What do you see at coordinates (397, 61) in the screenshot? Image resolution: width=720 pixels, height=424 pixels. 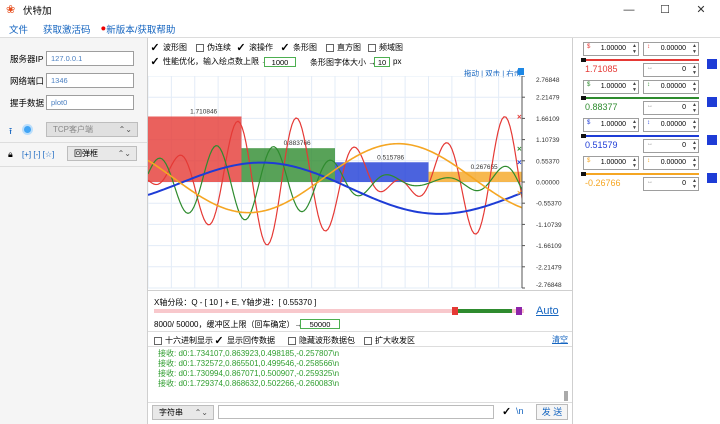 I see `px-label: px` at bounding box center [397, 61].